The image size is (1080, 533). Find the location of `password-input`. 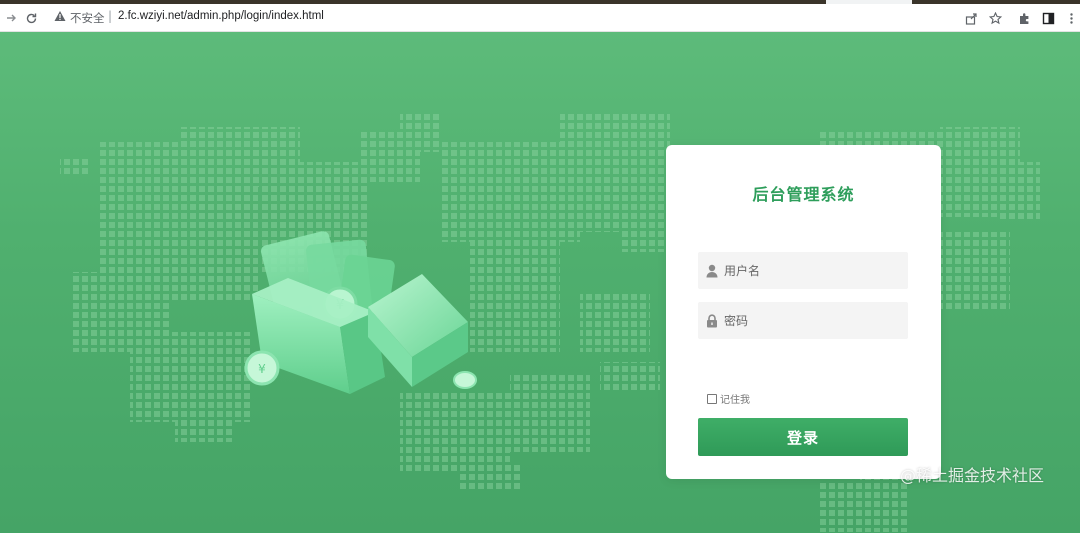

password-input is located at coordinates (814, 320).